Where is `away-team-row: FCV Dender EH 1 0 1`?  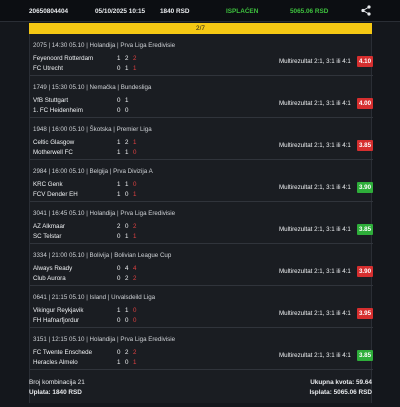
away-team-row: FCV Dender EH 1 0 1 is located at coordinates (87, 194).